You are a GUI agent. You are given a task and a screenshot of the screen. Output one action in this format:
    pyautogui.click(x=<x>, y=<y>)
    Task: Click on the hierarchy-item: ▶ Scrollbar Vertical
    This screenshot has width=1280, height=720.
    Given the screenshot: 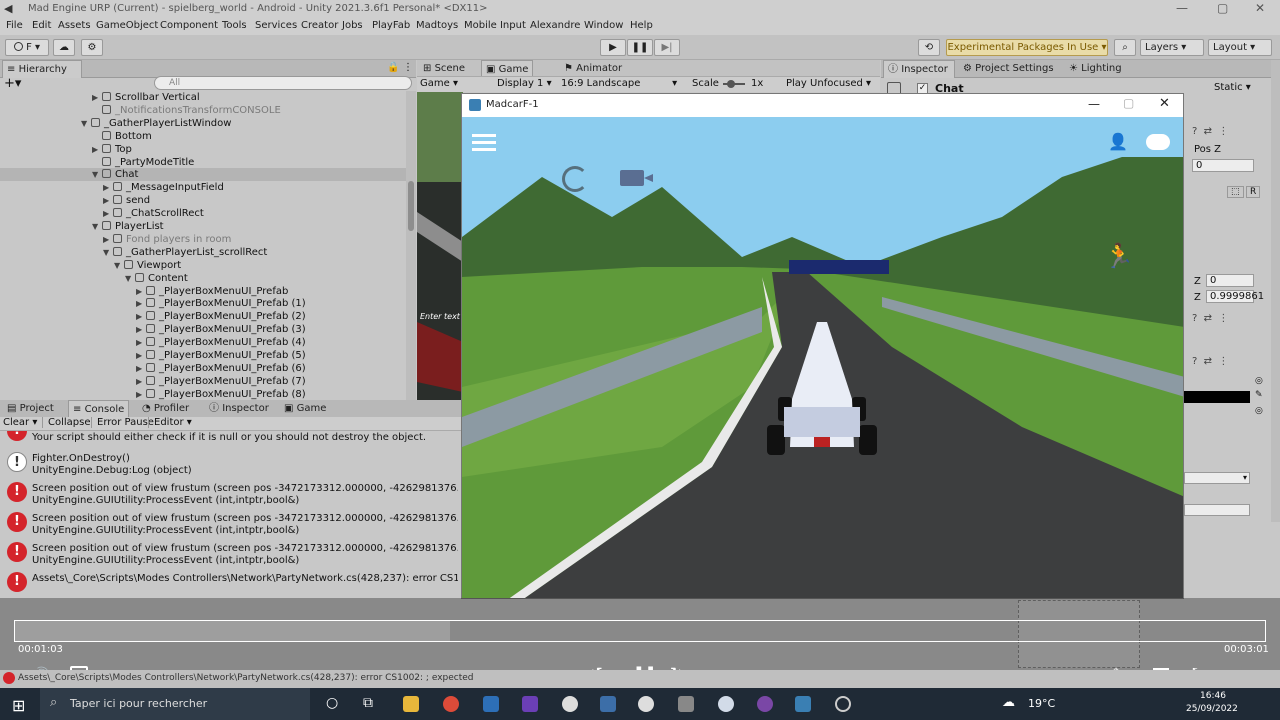 What is the action you would take?
    pyautogui.click(x=203, y=97)
    